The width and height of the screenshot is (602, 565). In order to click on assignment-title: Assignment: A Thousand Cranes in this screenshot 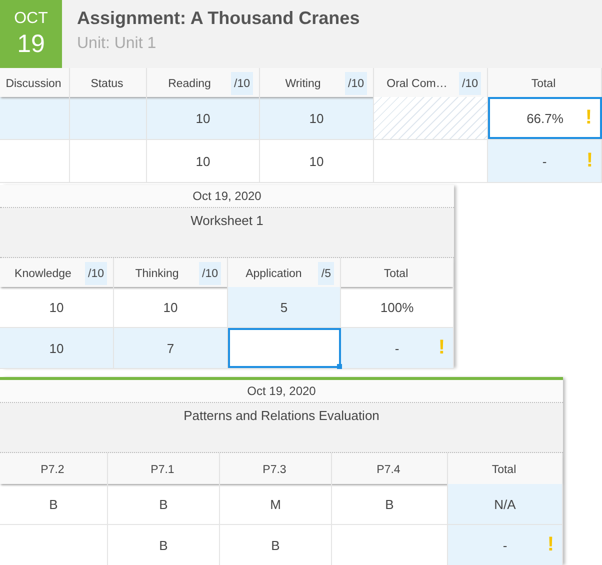, I will do `click(218, 18)`.